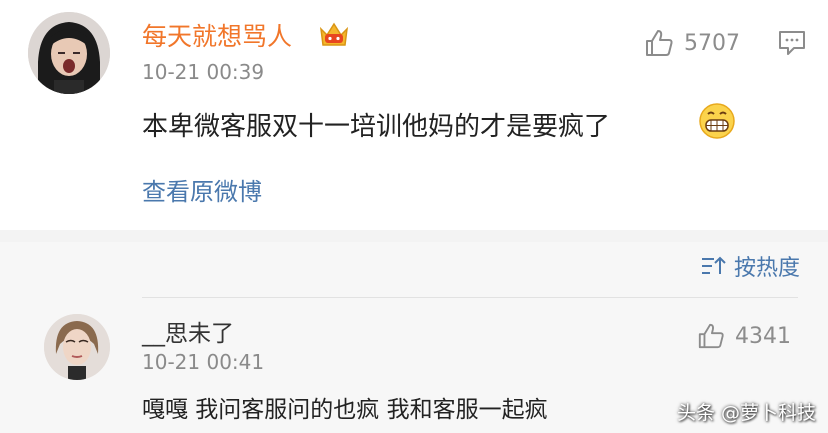  Describe the element at coordinates (202, 189) in the screenshot. I see `view-original-post-link: 查看原微博` at that location.